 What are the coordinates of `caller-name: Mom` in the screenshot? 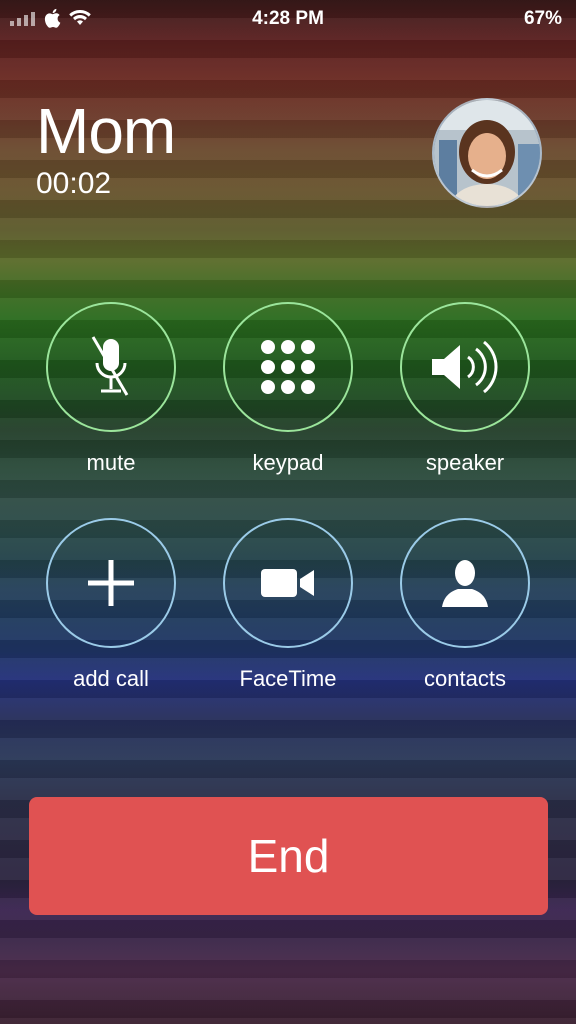 It's located at (106, 131).